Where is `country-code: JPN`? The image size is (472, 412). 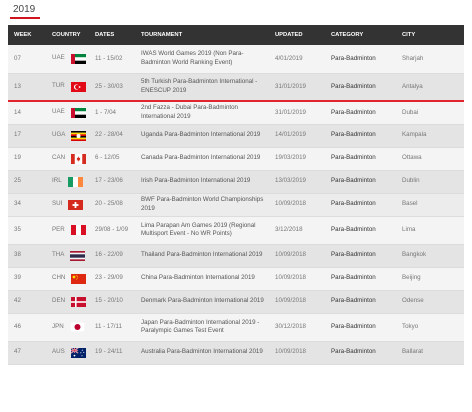
country-code: JPN is located at coordinates (58, 326).